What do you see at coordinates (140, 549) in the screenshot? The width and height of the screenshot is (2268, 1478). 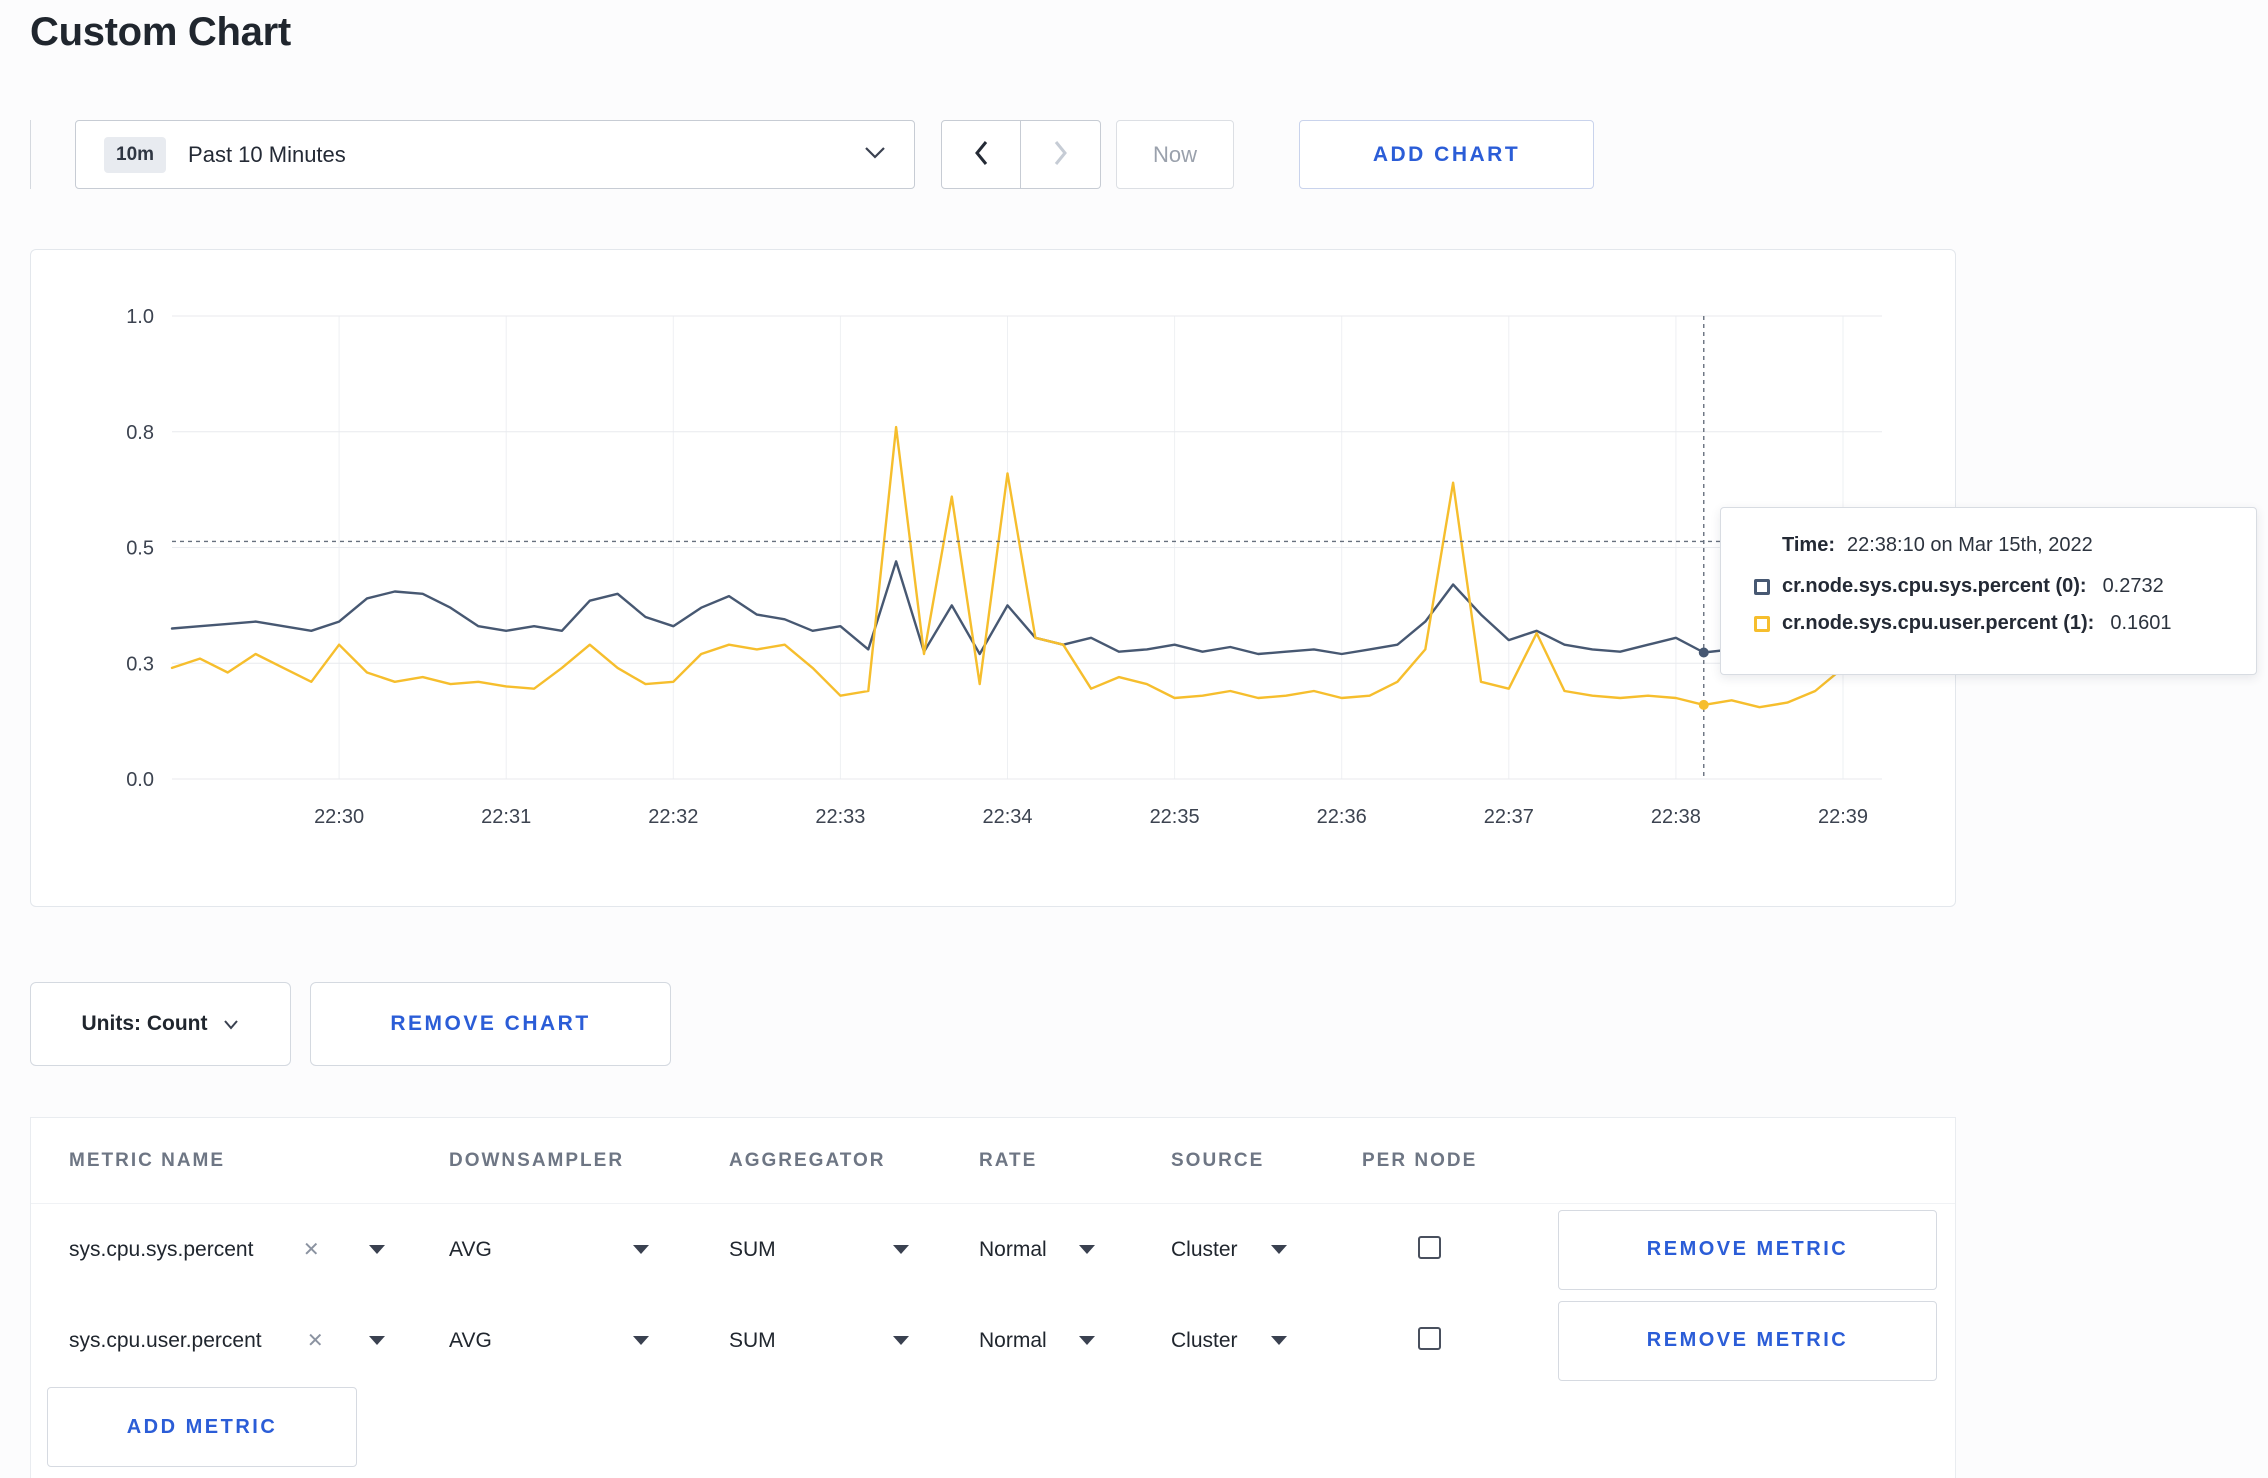 I see `svg-text: 0.5` at bounding box center [140, 549].